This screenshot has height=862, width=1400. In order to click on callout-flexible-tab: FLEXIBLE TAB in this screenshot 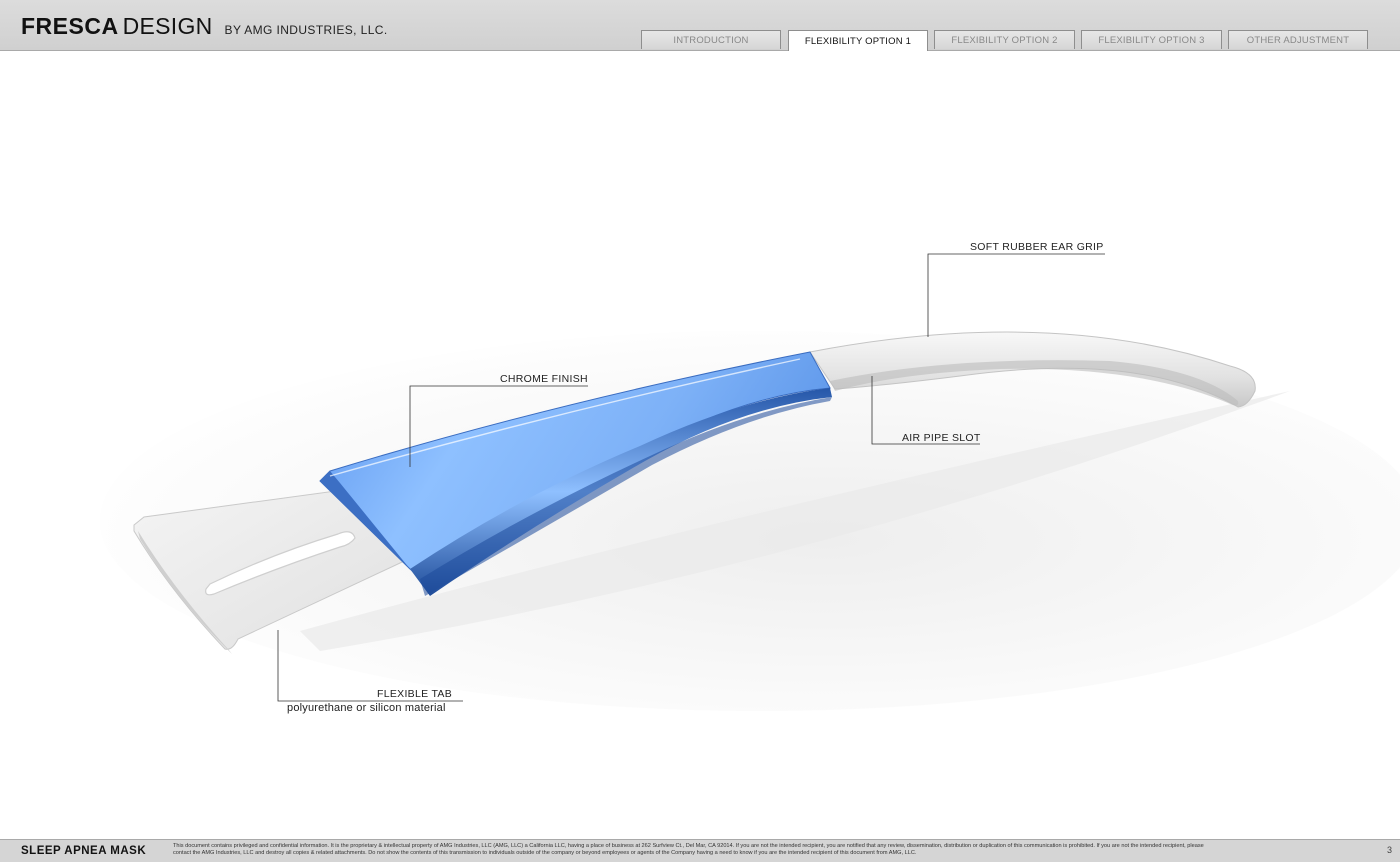, I will do `click(414, 694)`.